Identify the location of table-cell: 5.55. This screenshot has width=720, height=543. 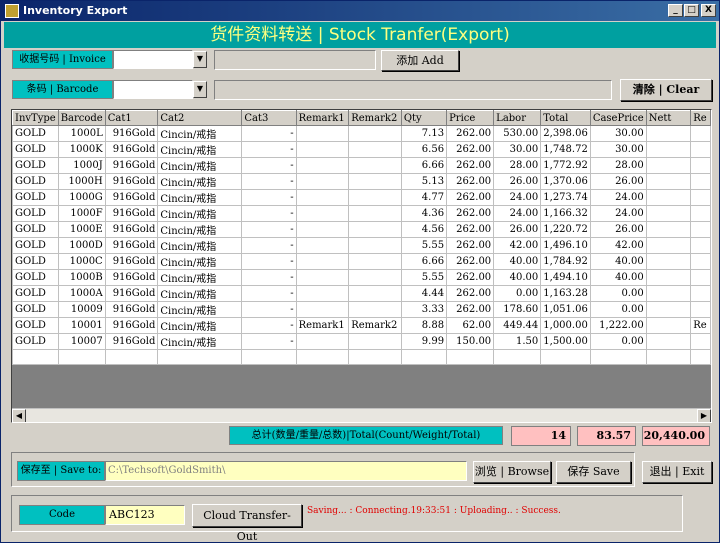
(424, 245).